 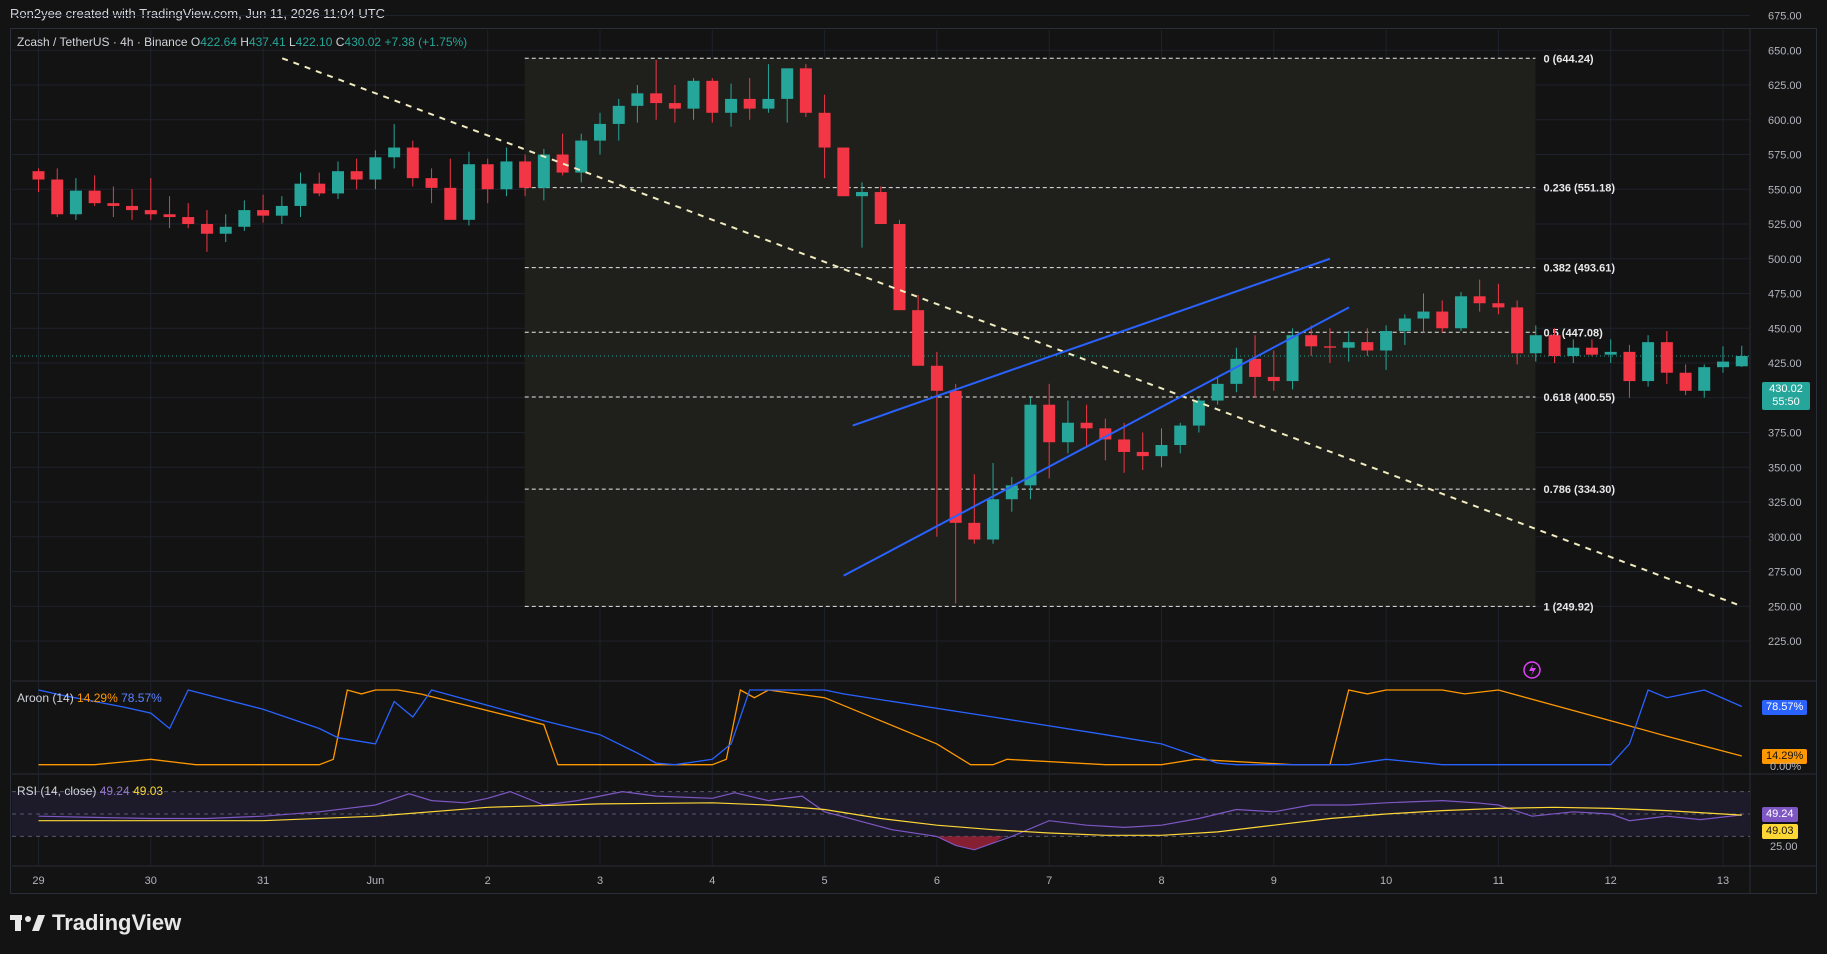 I want to click on tradingview-footer: TradingView, so click(x=95, y=923).